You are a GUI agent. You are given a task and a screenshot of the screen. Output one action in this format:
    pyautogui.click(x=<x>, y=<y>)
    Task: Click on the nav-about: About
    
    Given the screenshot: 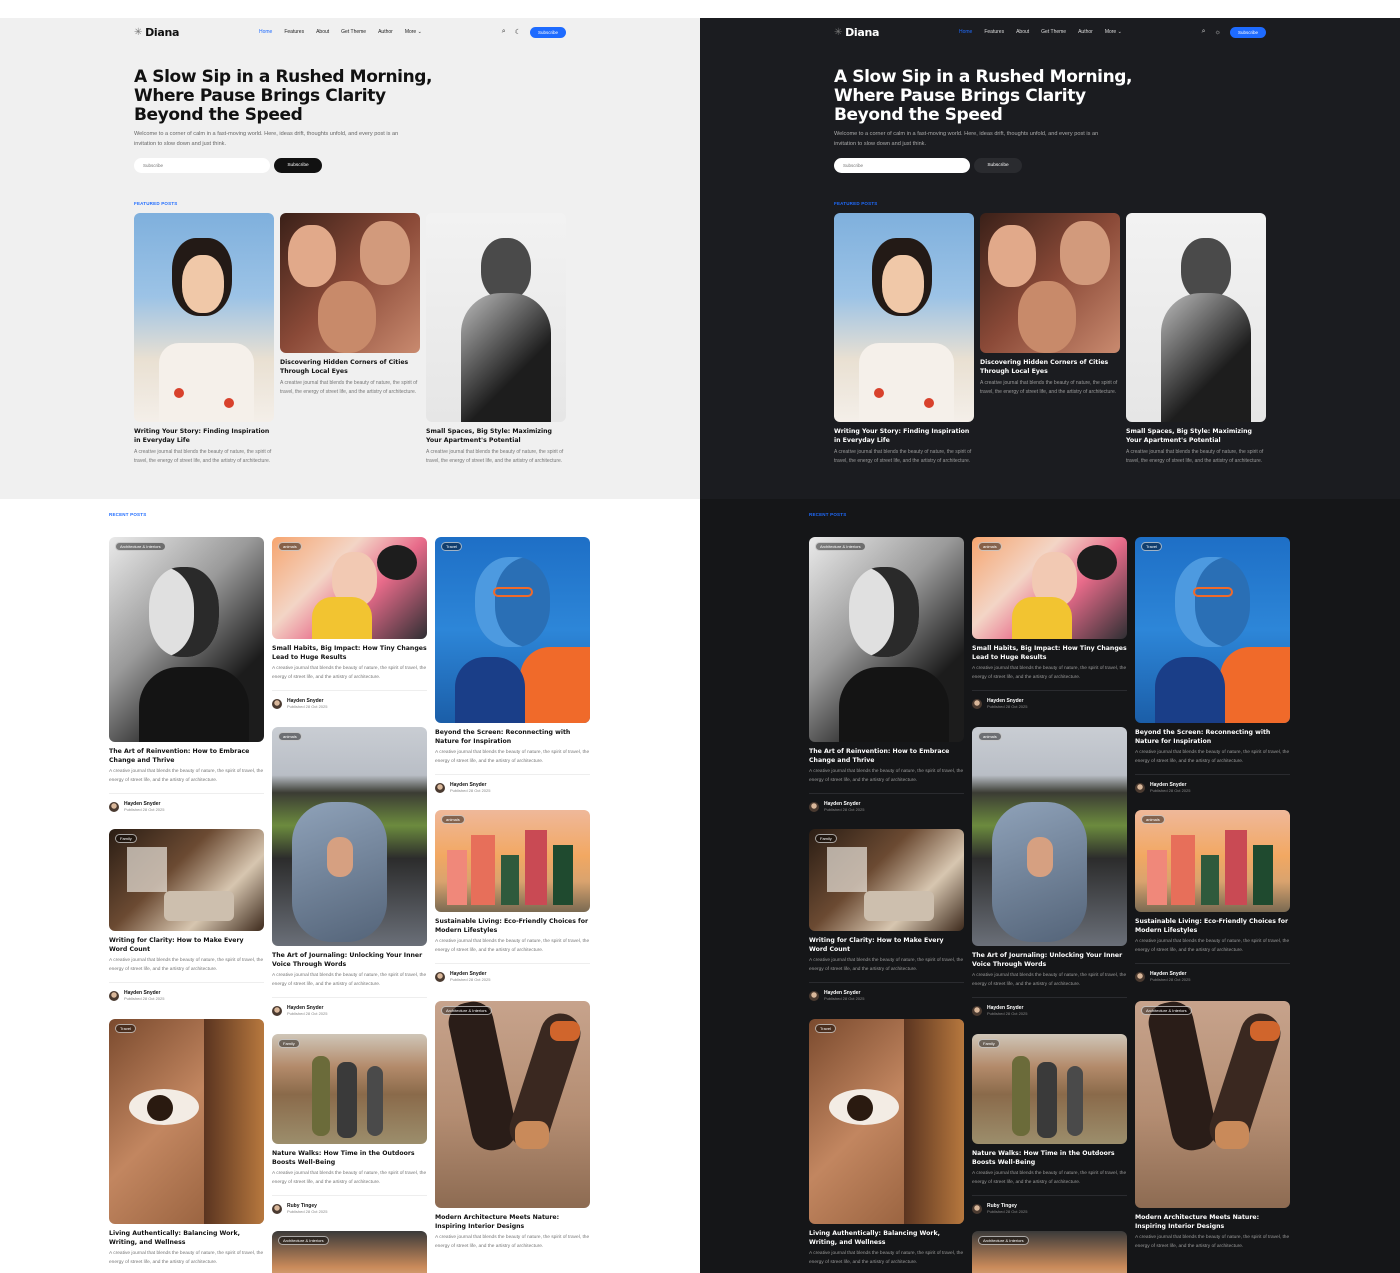 What is the action you would take?
    pyautogui.click(x=1022, y=32)
    